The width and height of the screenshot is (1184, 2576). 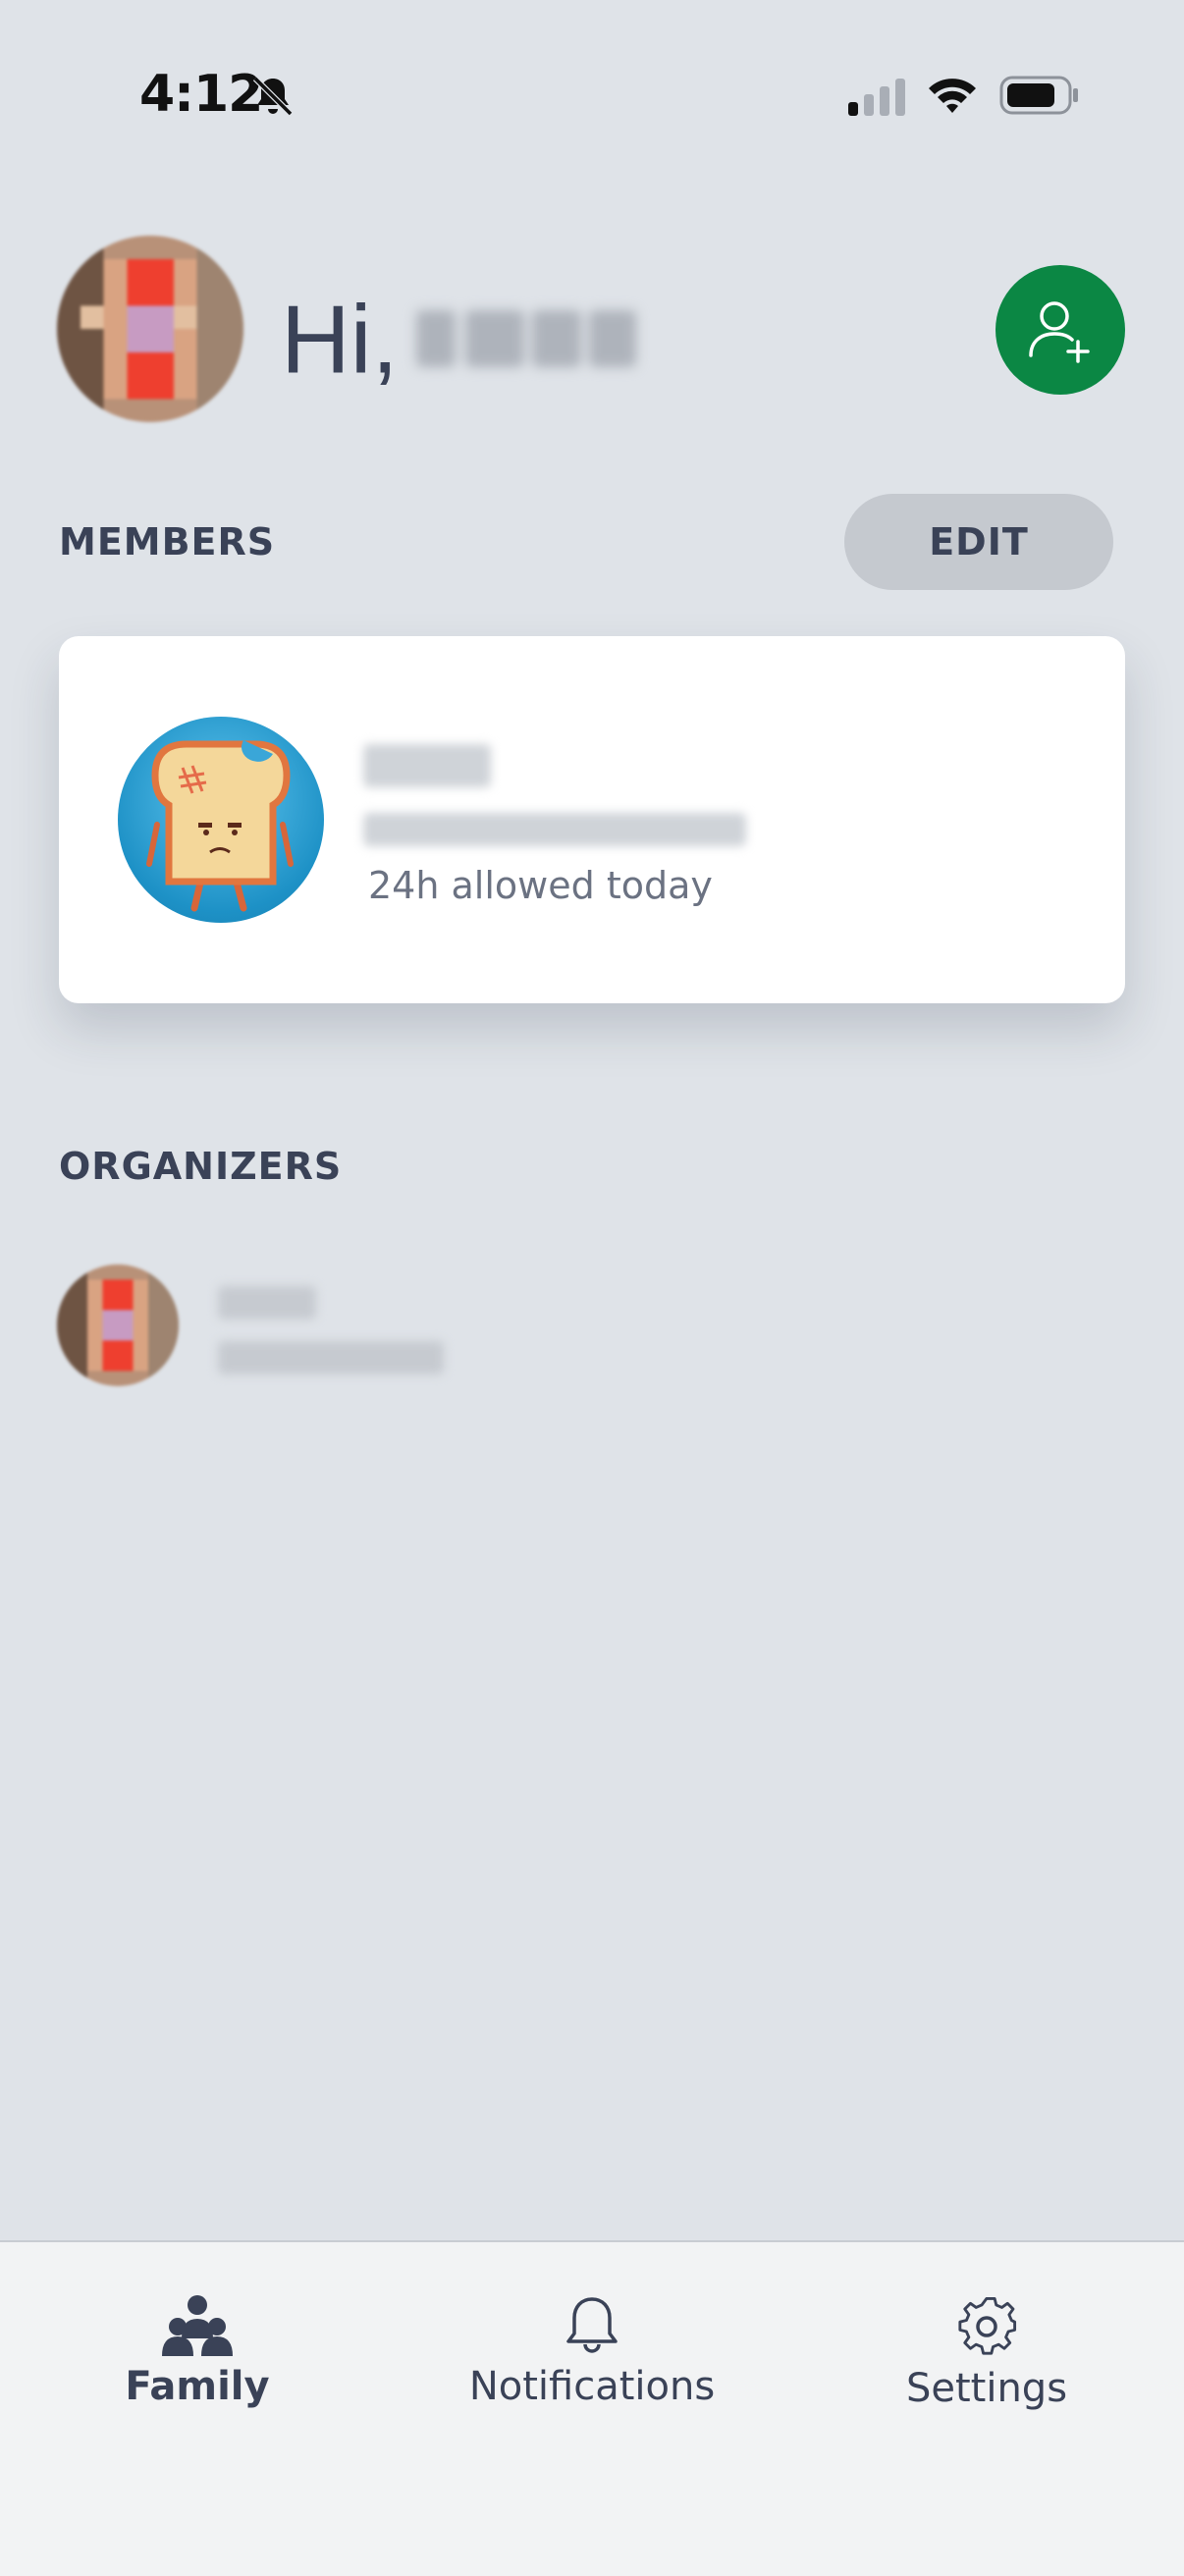 I want to click on bell-icon, so click(x=592, y=2325).